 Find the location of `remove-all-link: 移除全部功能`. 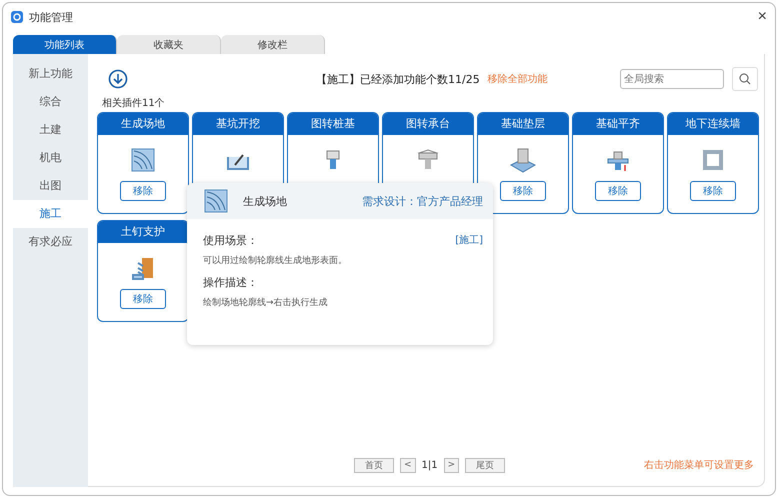

remove-all-link: 移除全部功能 is located at coordinates (550, 79).